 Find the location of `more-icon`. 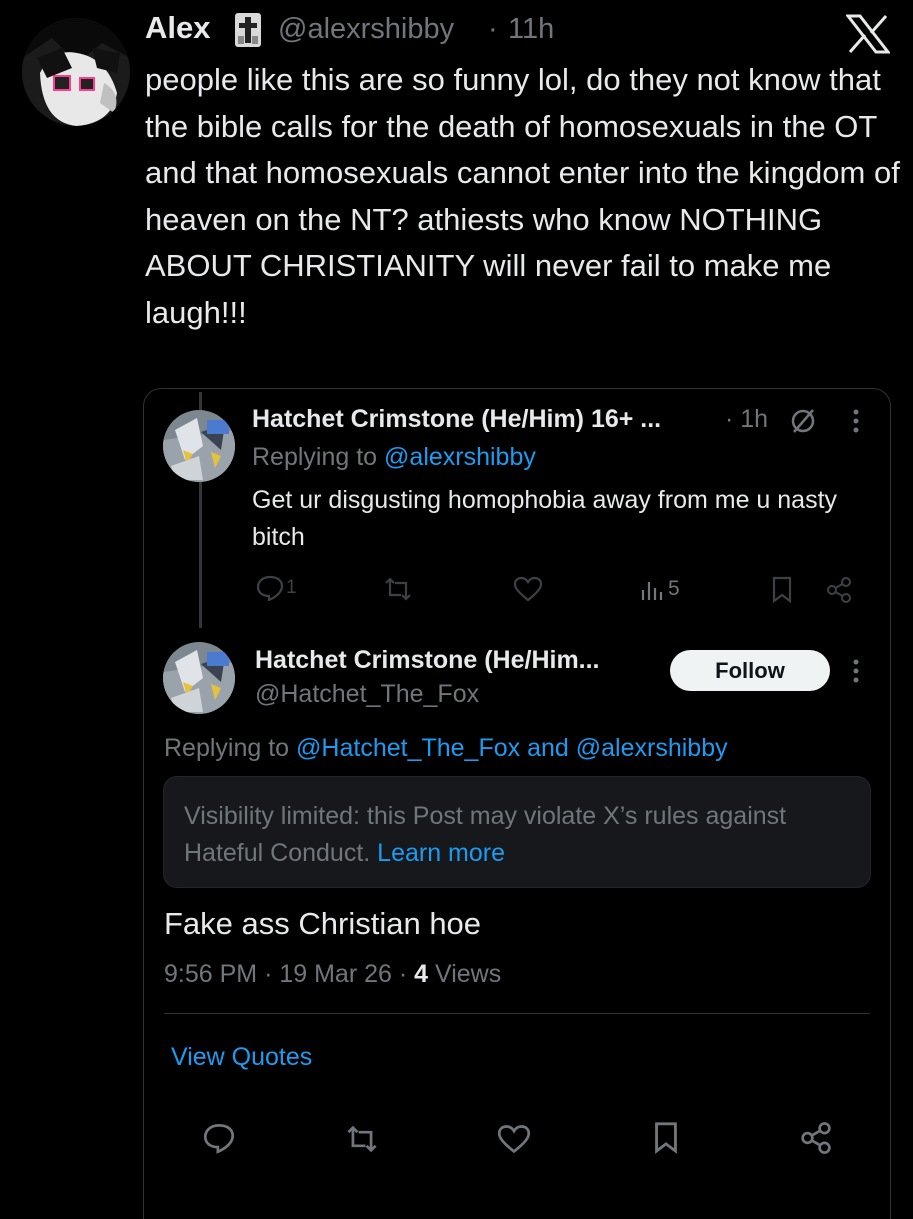

more-icon is located at coordinates (856, 421).